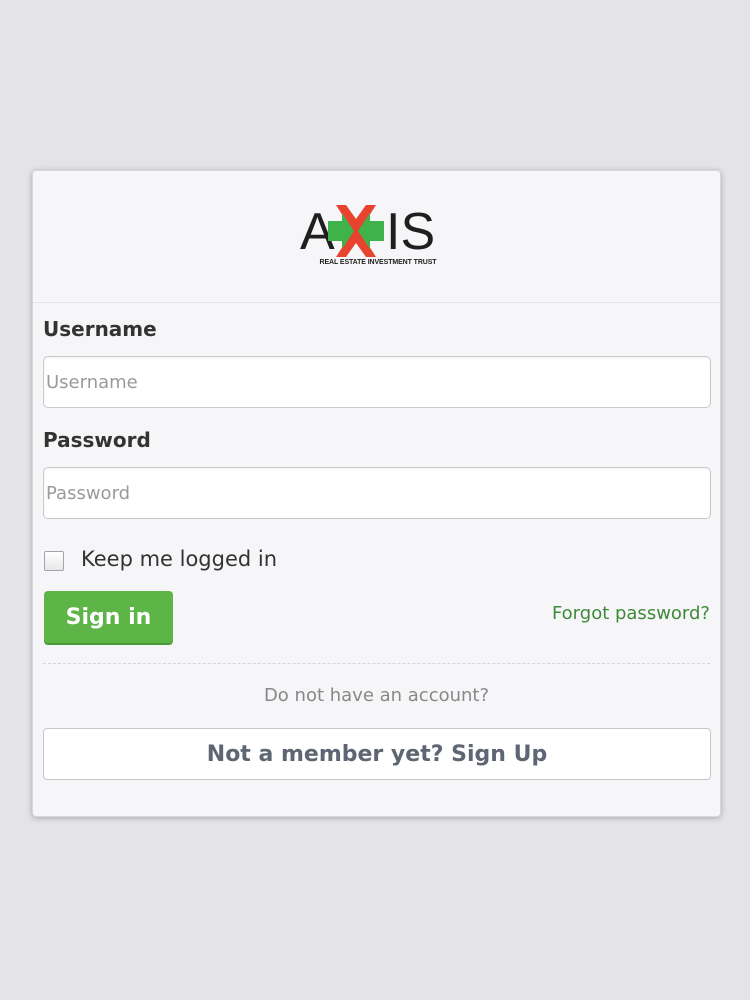  I want to click on password-label: Password, so click(97, 440).